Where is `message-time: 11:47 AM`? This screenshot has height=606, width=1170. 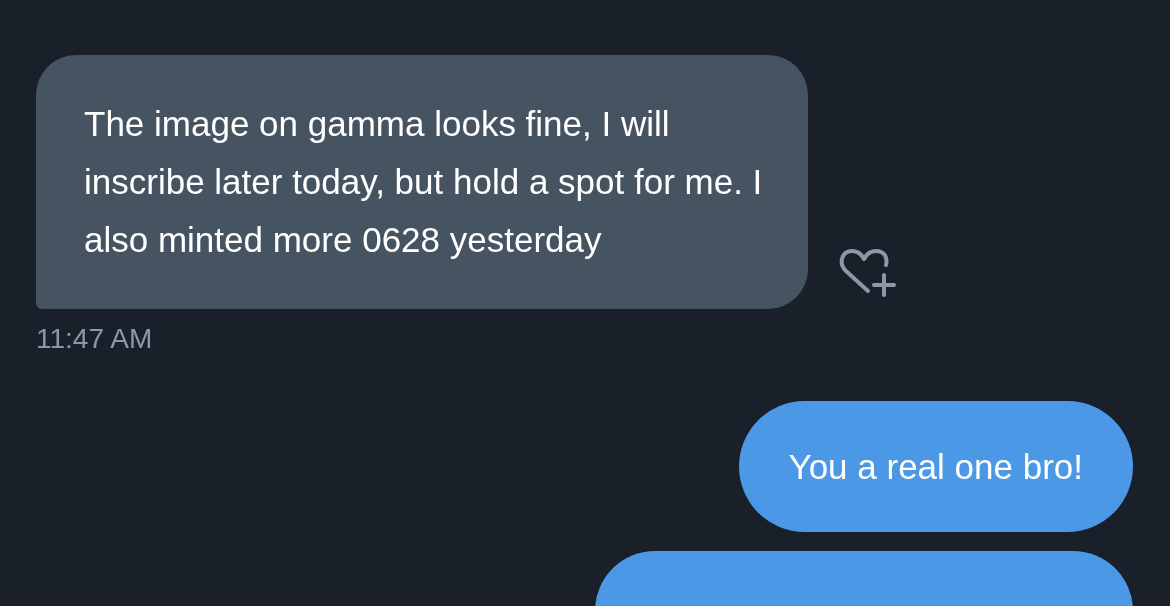
message-time: 11:47 AM is located at coordinates (94, 339).